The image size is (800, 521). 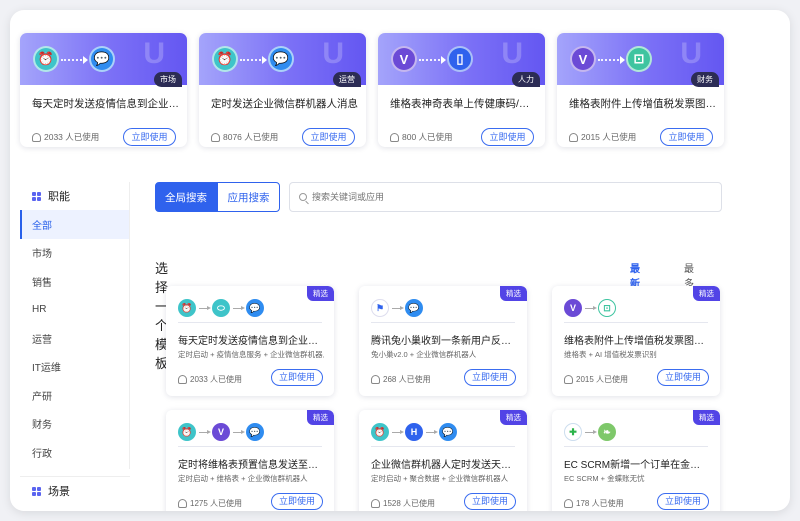 I want to click on search-box, so click(x=505, y=197).